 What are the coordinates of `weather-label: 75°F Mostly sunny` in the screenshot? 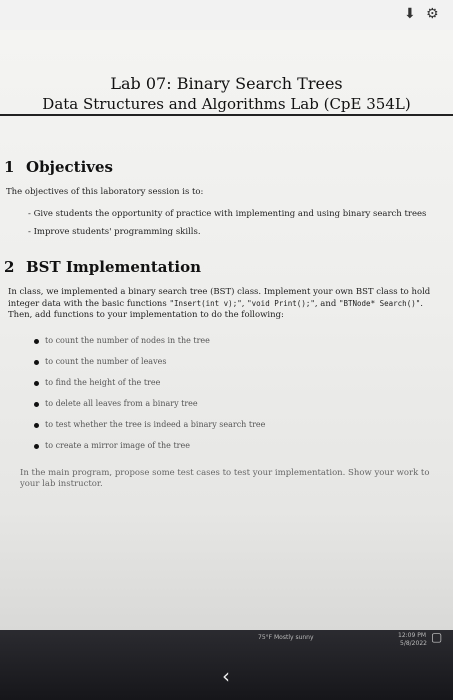 It's located at (286, 637).